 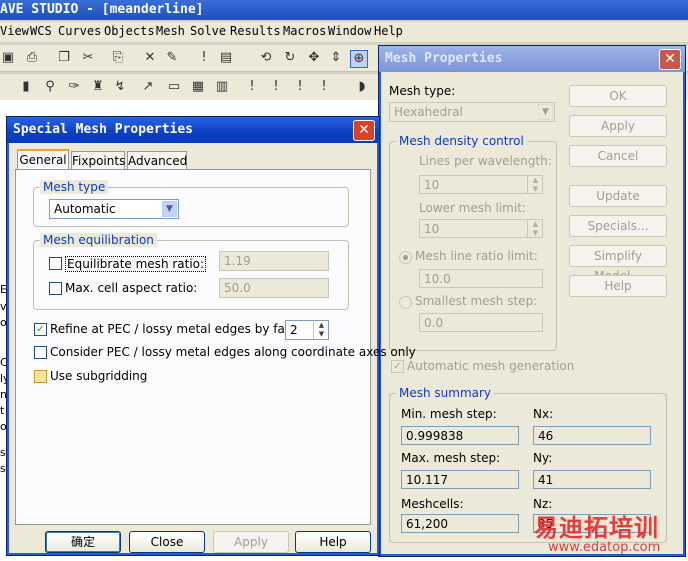 What do you see at coordinates (543, 458) in the screenshot?
I see `ny-label: Ny:` at bounding box center [543, 458].